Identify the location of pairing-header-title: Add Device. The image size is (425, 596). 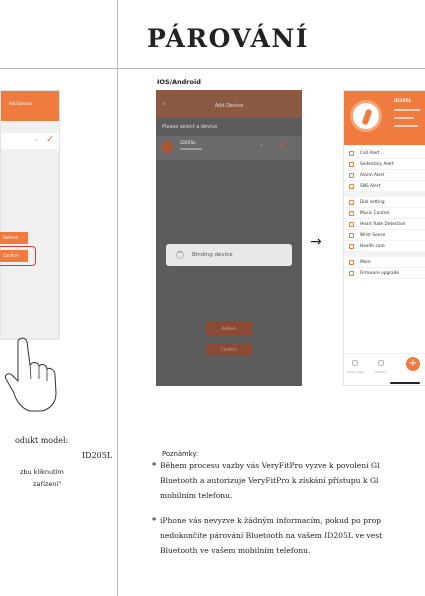
(229, 106).